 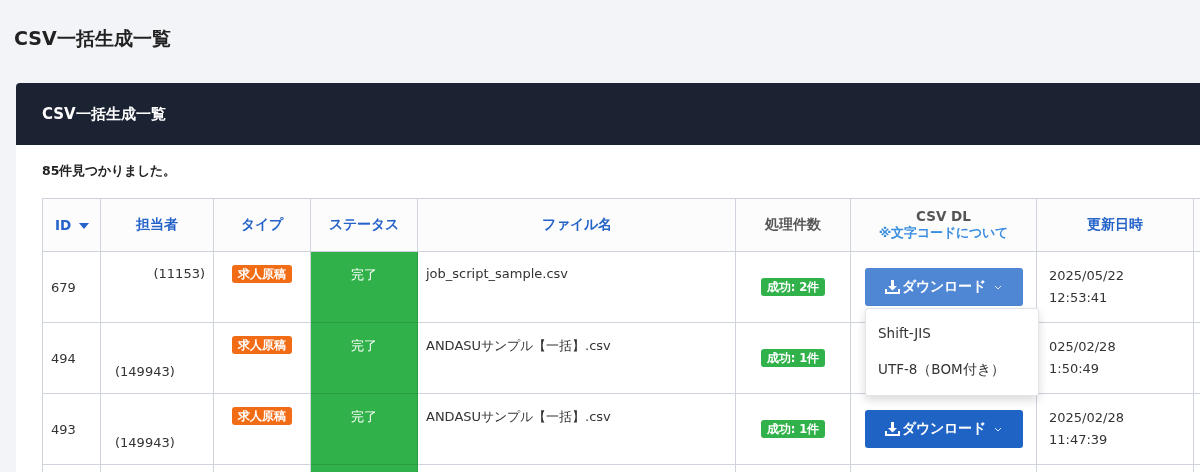 What do you see at coordinates (83, 226) in the screenshot?
I see `sort-down-icon` at bounding box center [83, 226].